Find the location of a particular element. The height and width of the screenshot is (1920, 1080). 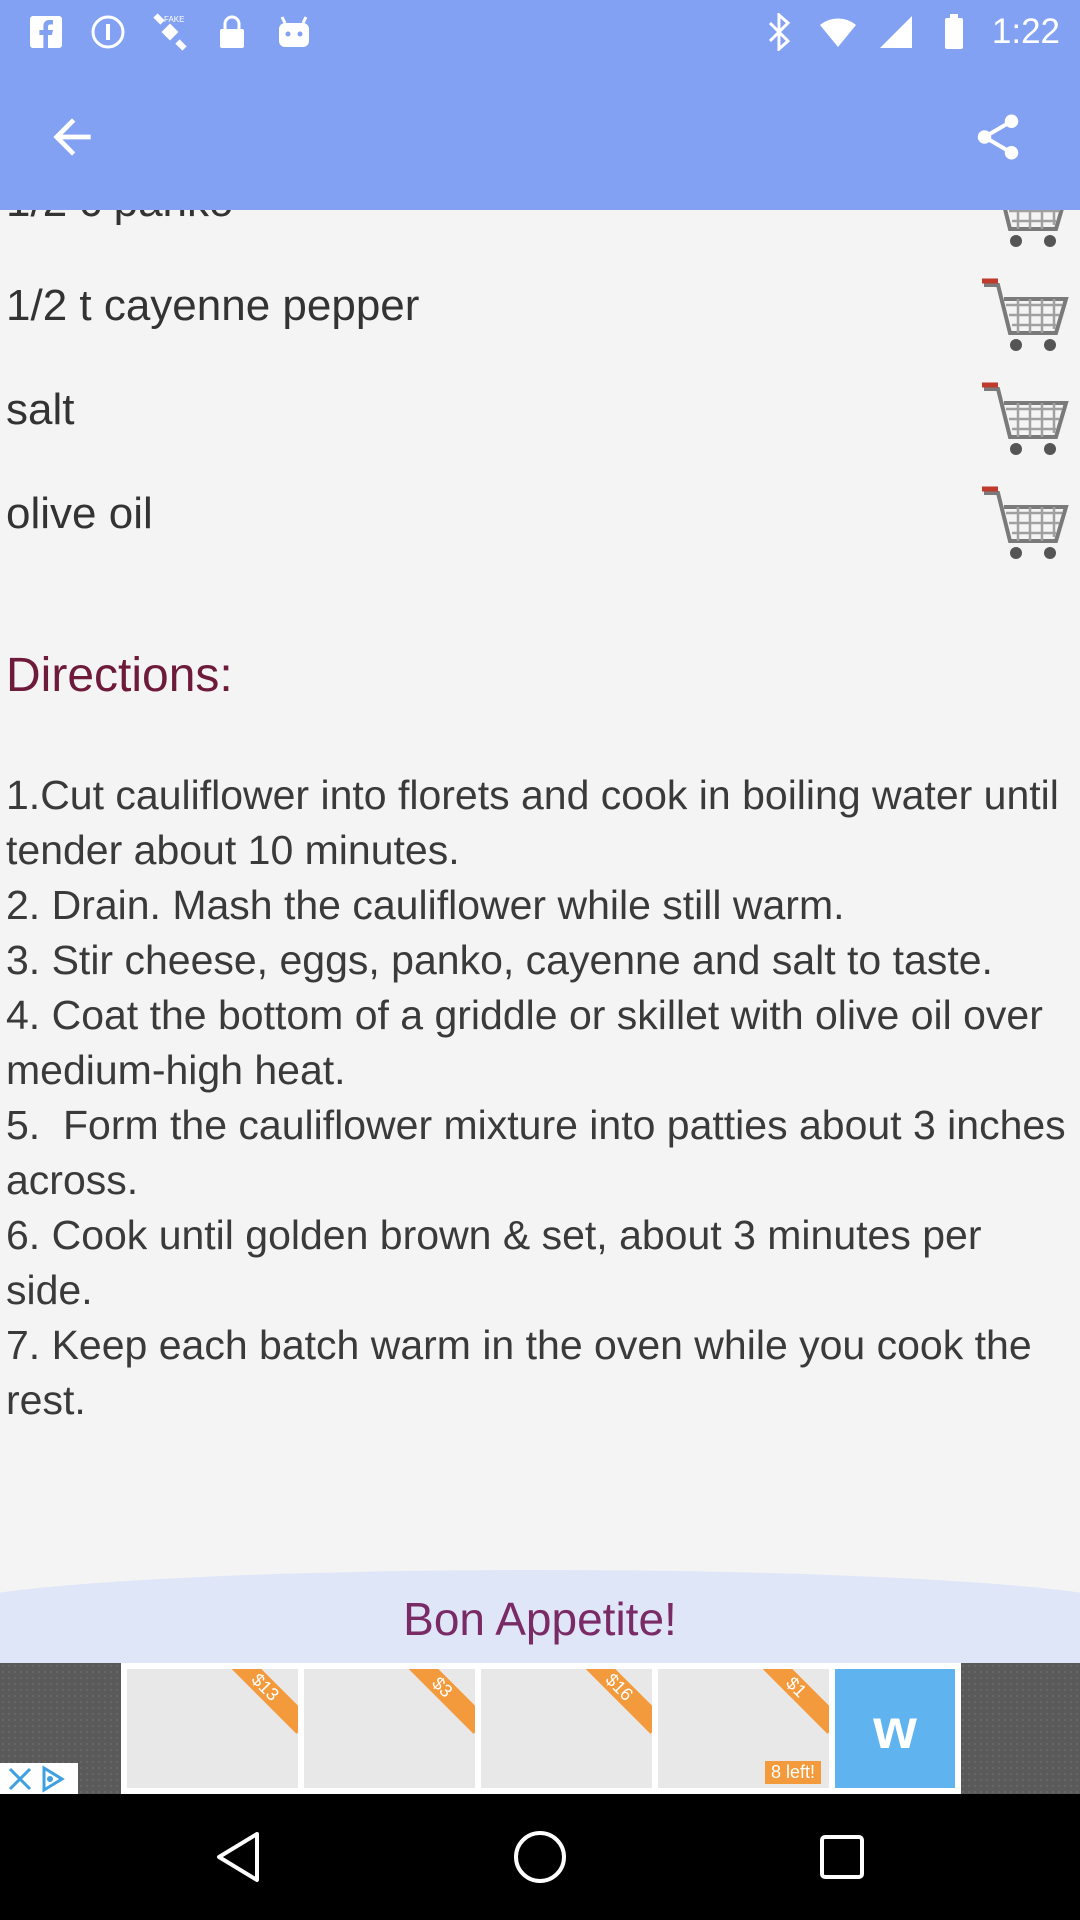

price-tag: $3 is located at coordinates (435, 1701).